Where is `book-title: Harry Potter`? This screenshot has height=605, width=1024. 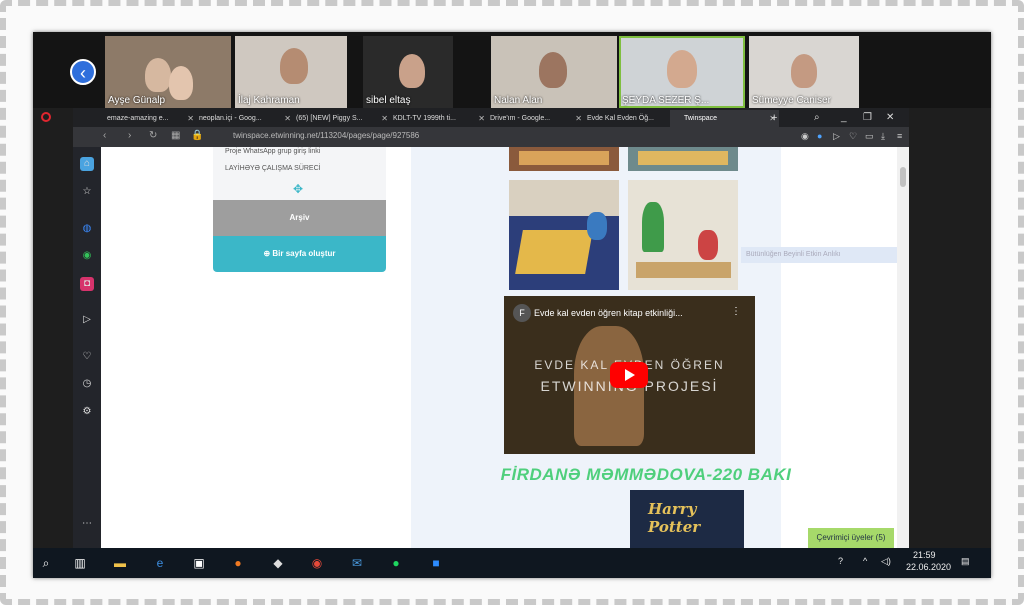 book-title: Harry Potter is located at coordinates (674, 518).